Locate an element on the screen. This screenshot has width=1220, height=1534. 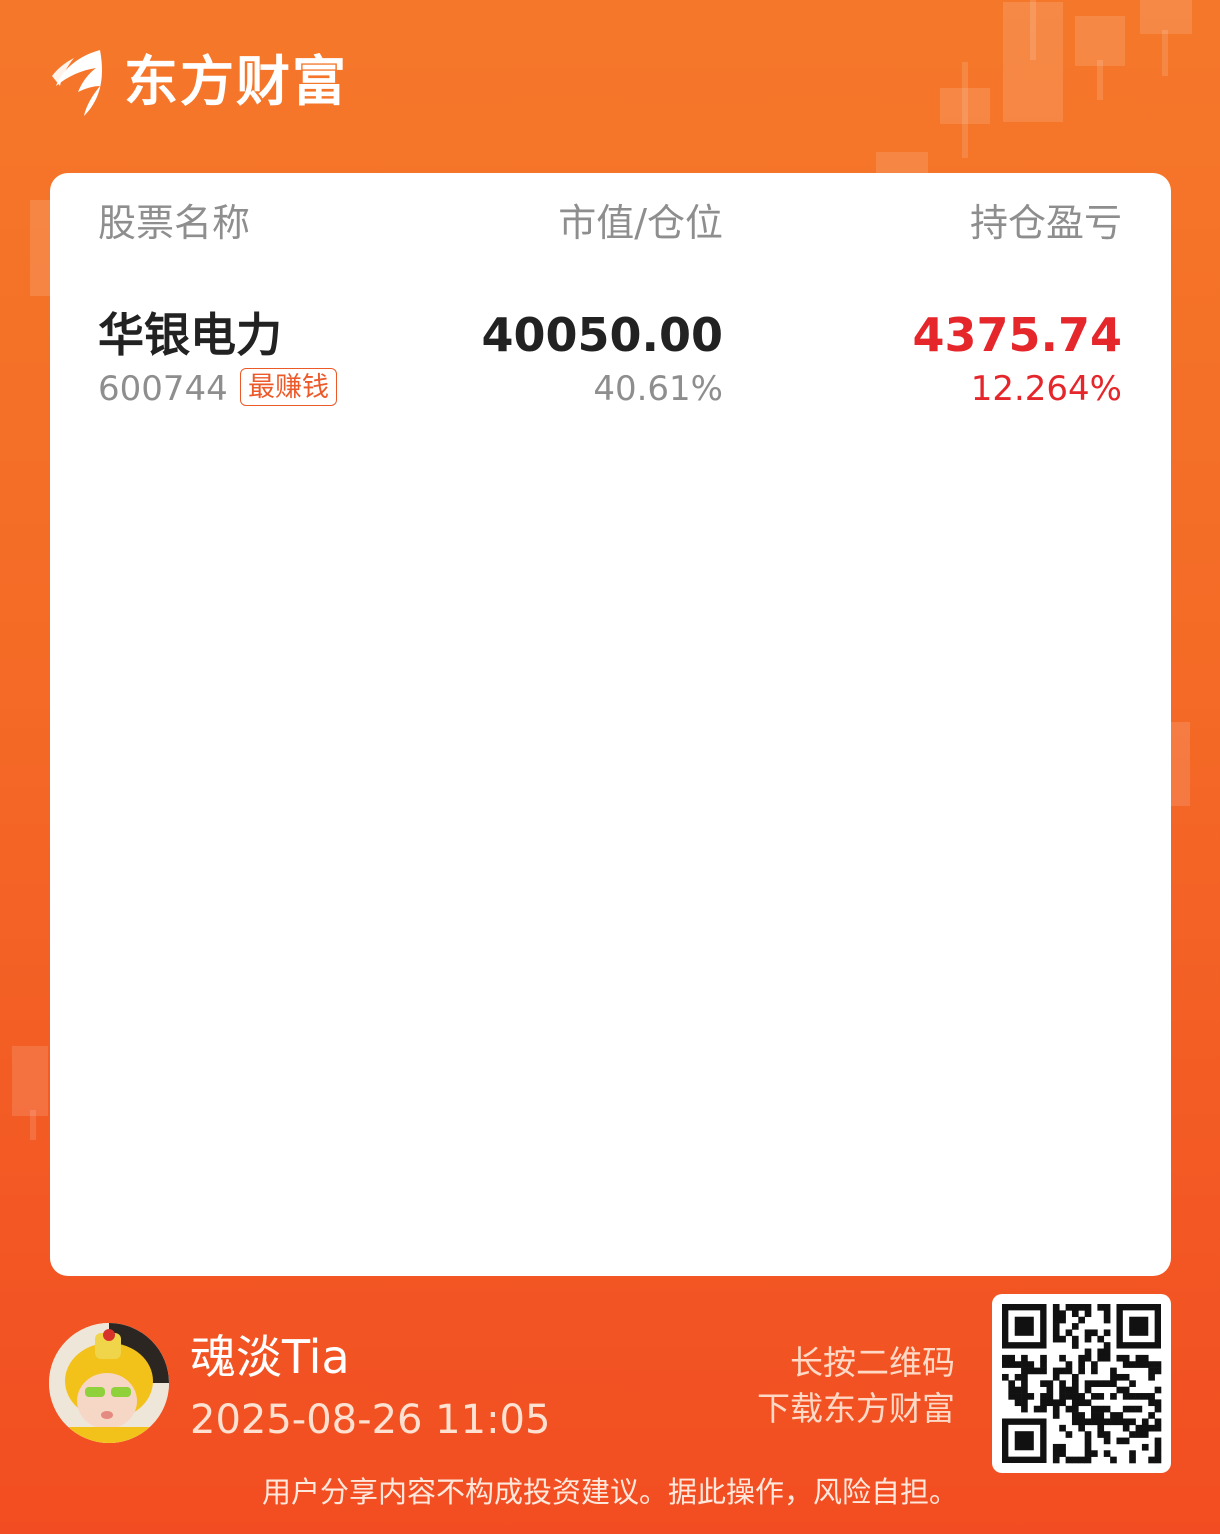
app-header: 东方财富 is located at coordinates (198, 82).